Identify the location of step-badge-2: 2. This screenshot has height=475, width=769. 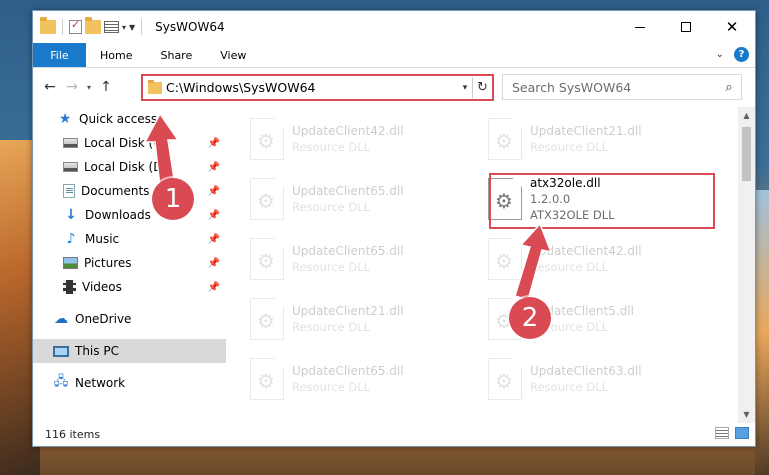
(530, 318).